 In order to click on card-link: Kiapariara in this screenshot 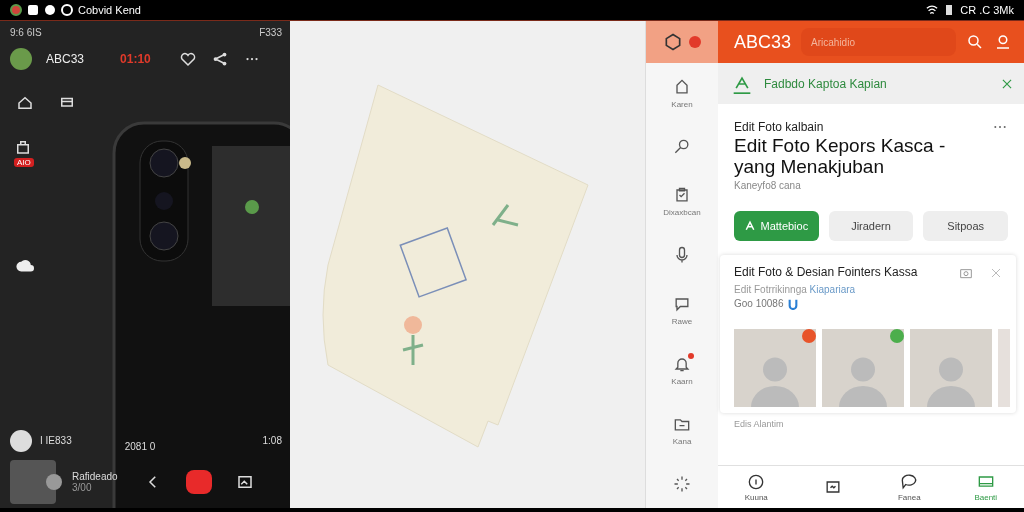, I will do `click(832, 289)`.